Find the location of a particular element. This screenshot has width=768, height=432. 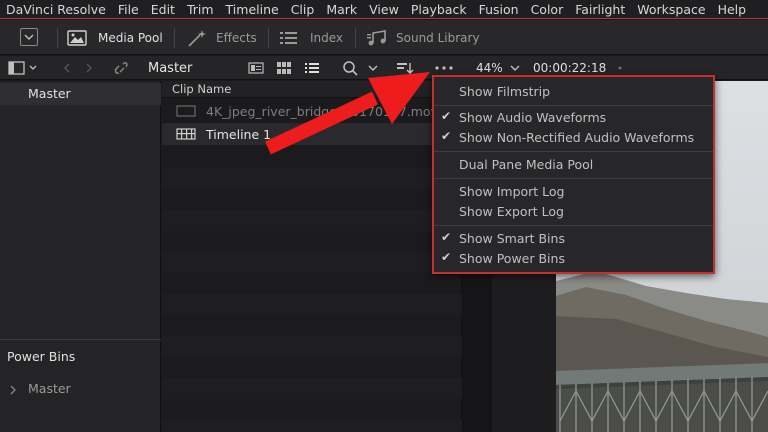

sidebar-toggle-icon is located at coordinates (22, 68).